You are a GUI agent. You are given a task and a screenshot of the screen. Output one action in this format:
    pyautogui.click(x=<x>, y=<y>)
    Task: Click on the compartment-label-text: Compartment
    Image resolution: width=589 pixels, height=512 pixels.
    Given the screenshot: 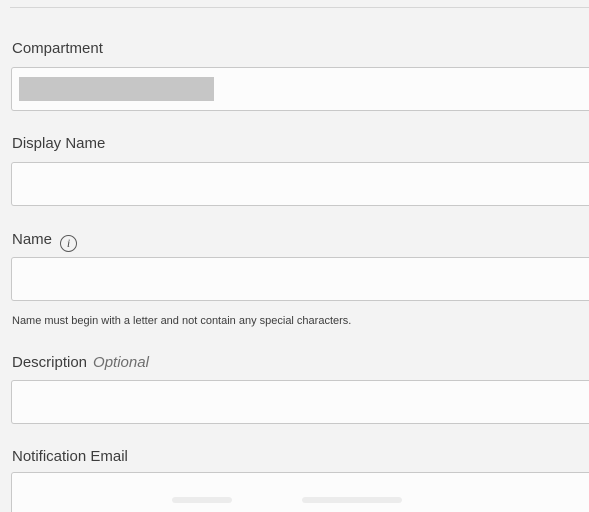 What is the action you would take?
    pyautogui.click(x=57, y=48)
    